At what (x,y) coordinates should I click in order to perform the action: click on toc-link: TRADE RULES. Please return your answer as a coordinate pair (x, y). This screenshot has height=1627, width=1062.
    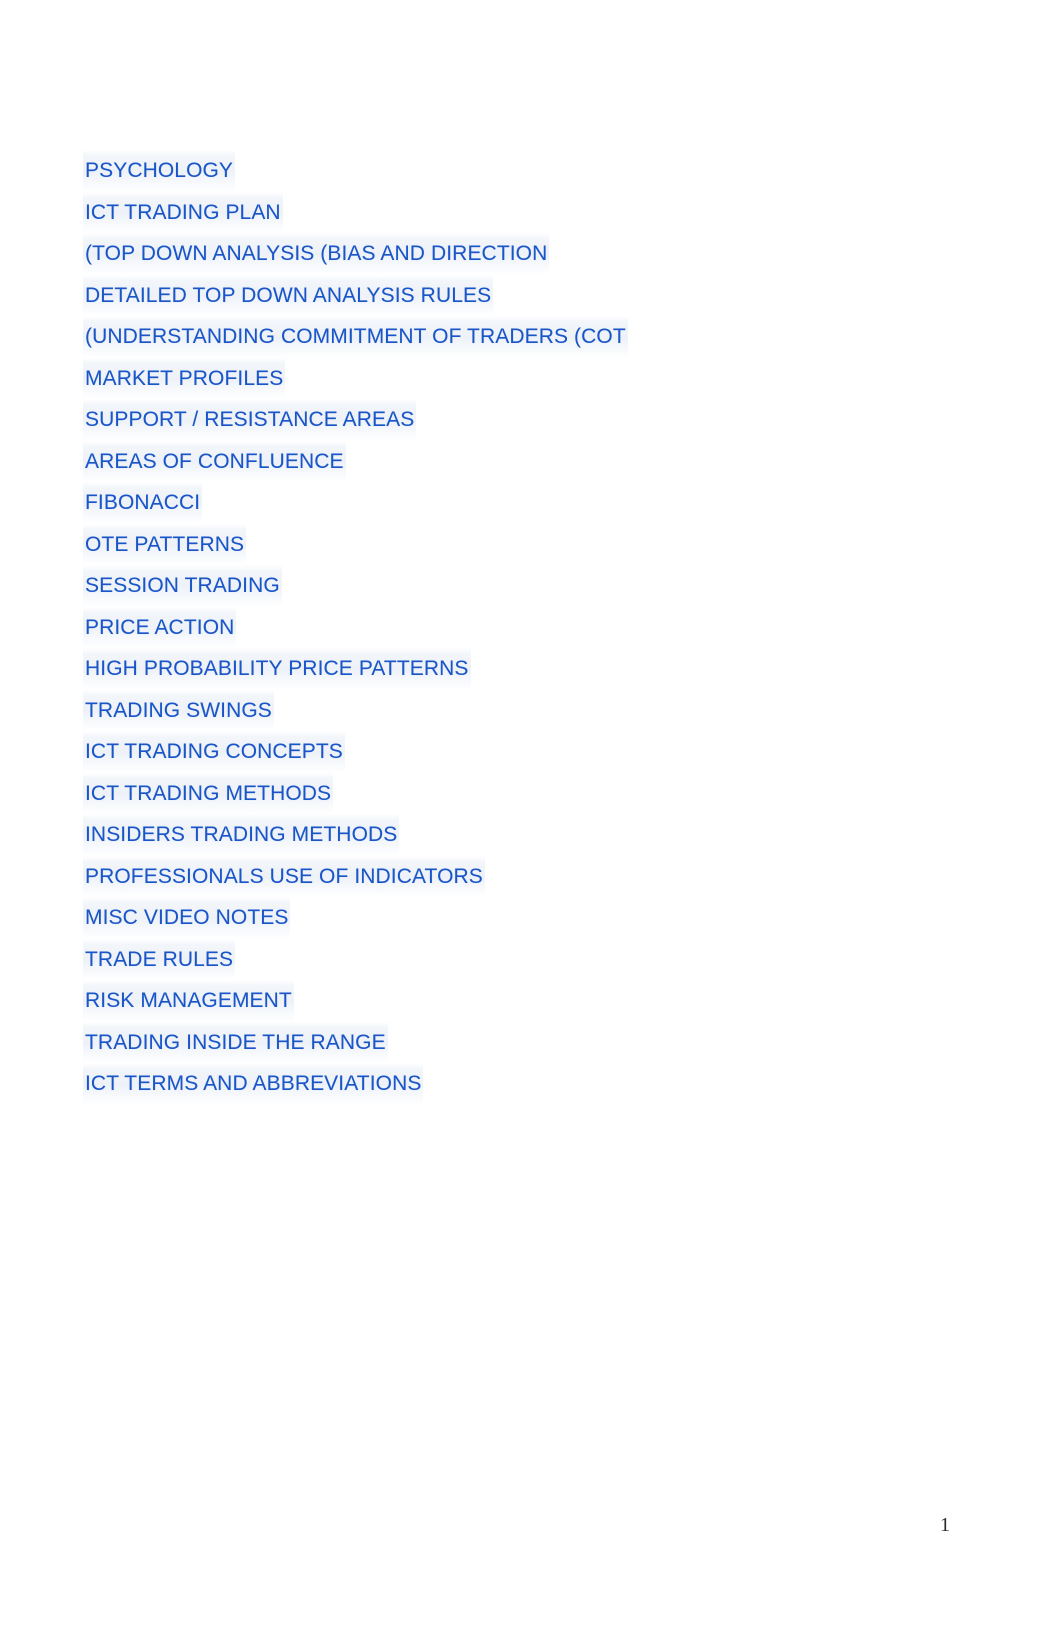
    Looking at the image, I should click on (159, 959).